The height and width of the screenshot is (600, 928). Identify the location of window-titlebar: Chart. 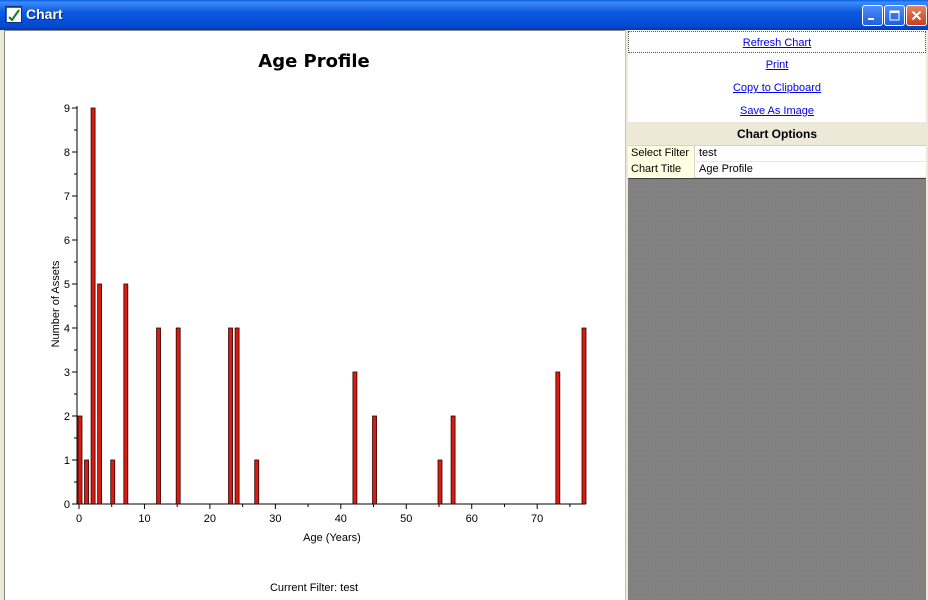
(464, 15).